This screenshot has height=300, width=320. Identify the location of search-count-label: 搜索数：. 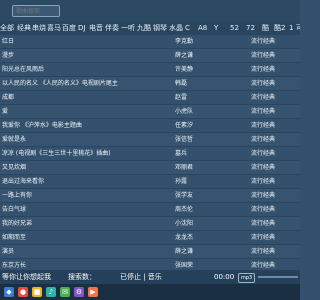
(82, 277).